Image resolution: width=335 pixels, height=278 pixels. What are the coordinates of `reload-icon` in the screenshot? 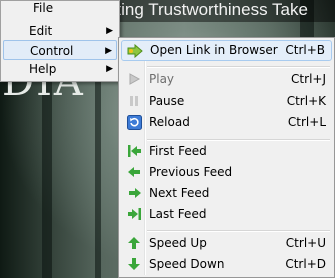 It's located at (134, 122).